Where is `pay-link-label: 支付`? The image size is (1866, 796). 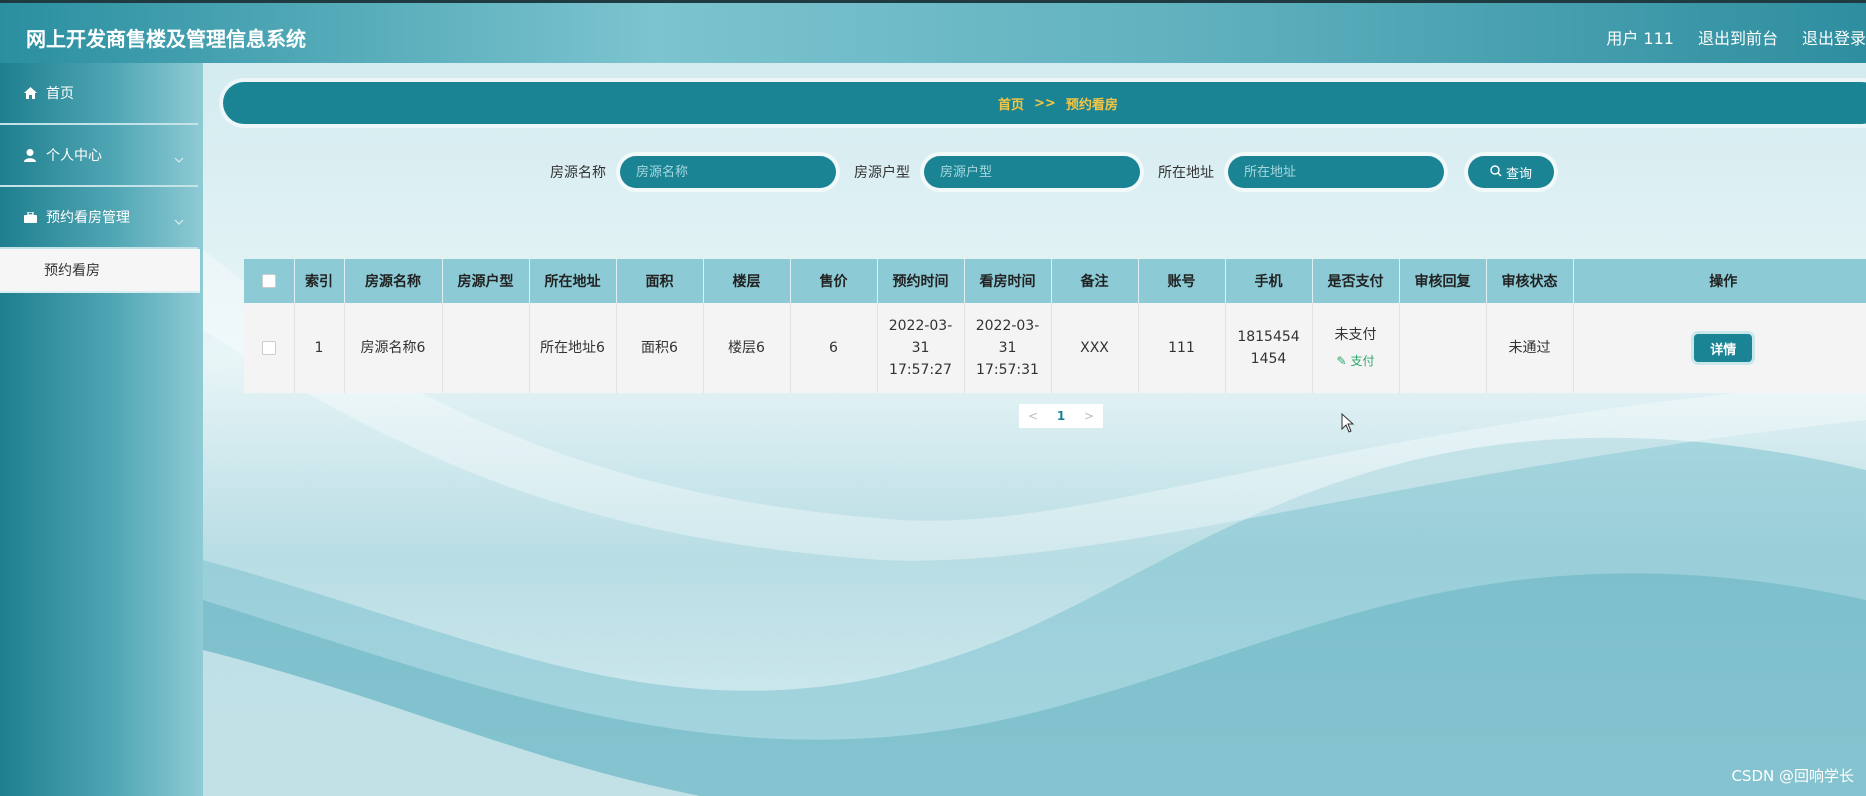 pay-link-label: 支付 is located at coordinates (1362, 361).